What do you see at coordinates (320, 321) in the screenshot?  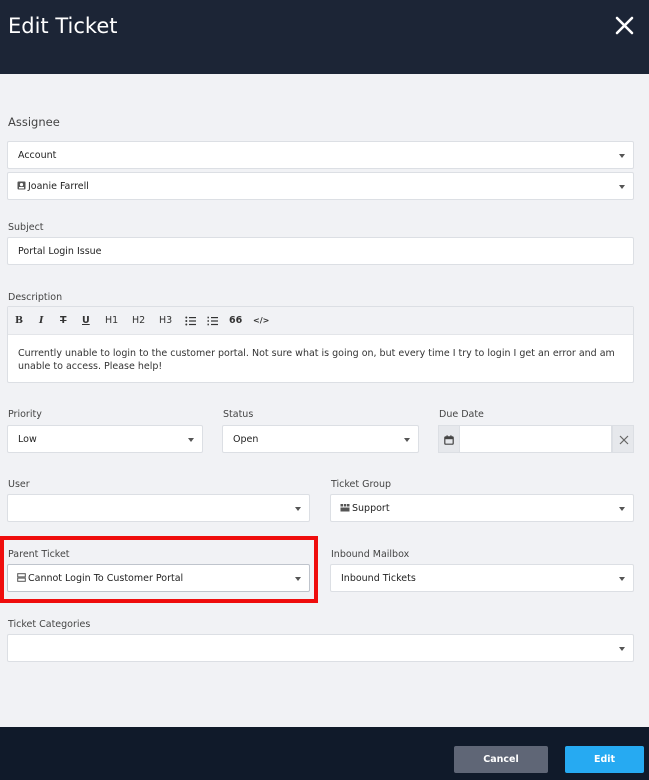 I see `editor-toolbar: B I T U H1 H2 H3 66 </>` at bounding box center [320, 321].